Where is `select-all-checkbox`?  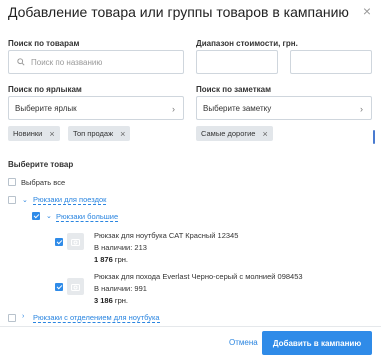 select-all-checkbox is located at coordinates (12, 182).